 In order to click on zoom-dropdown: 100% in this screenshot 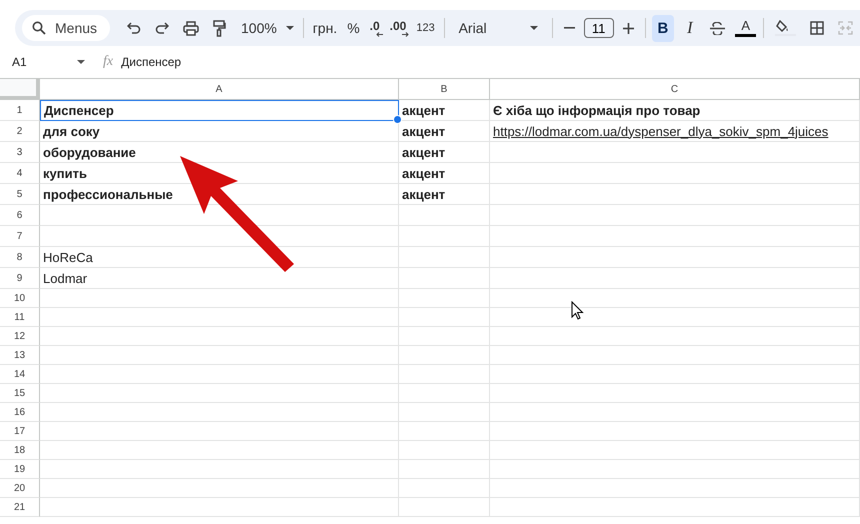, I will do `click(267, 28)`.